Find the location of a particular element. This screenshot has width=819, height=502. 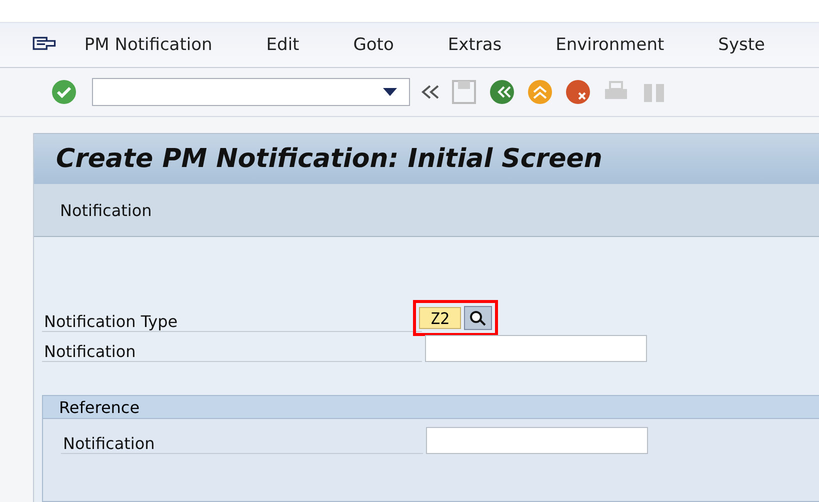

screen-title: Create PM Notification: Initial Screen is located at coordinates (329, 159).